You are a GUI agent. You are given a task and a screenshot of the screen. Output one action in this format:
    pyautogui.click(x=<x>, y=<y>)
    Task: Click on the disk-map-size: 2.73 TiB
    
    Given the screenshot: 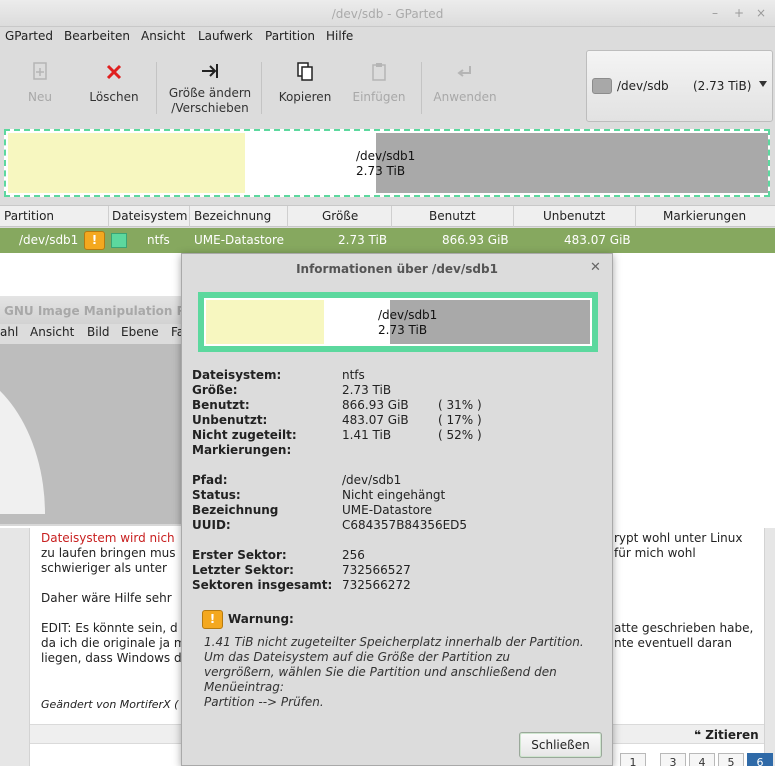 What is the action you would take?
    pyautogui.click(x=381, y=171)
    